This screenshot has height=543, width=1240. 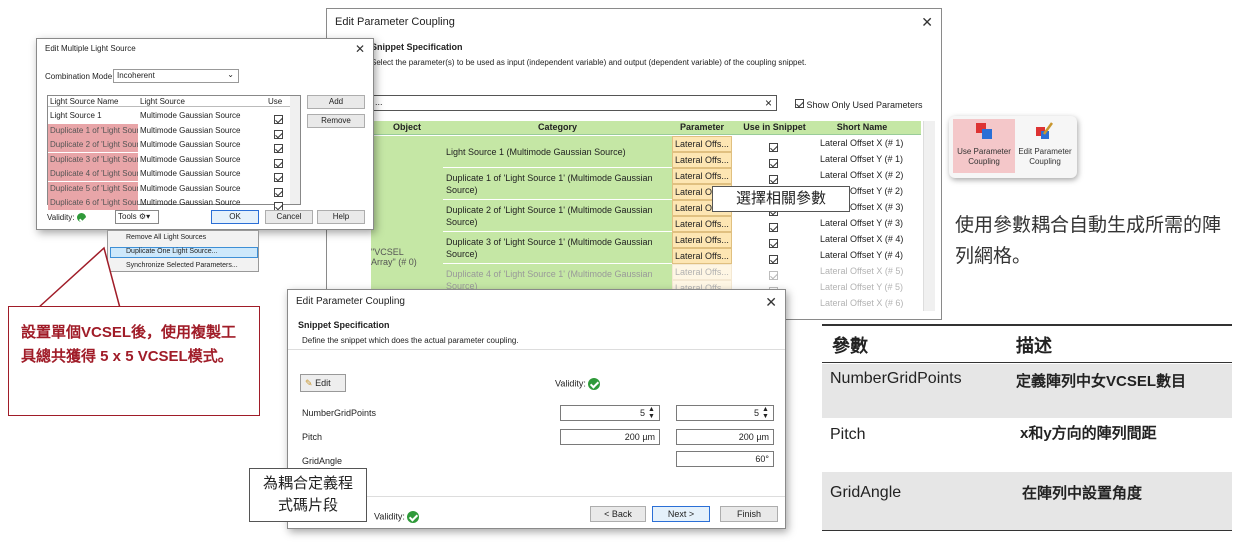 What do you see at coordinates (848, 434) in the screenshot?
I see `row-name: Pitch` at bounding box center [848, 434].